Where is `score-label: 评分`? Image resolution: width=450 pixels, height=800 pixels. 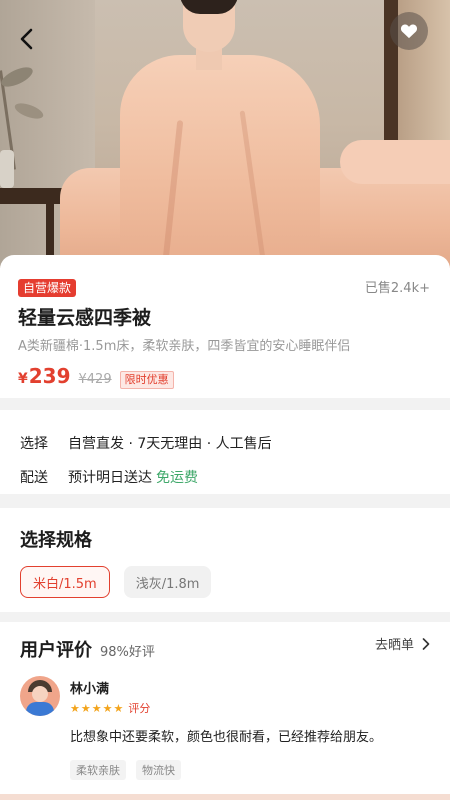
score-label: 评分 is located at coordinates (139, 708).